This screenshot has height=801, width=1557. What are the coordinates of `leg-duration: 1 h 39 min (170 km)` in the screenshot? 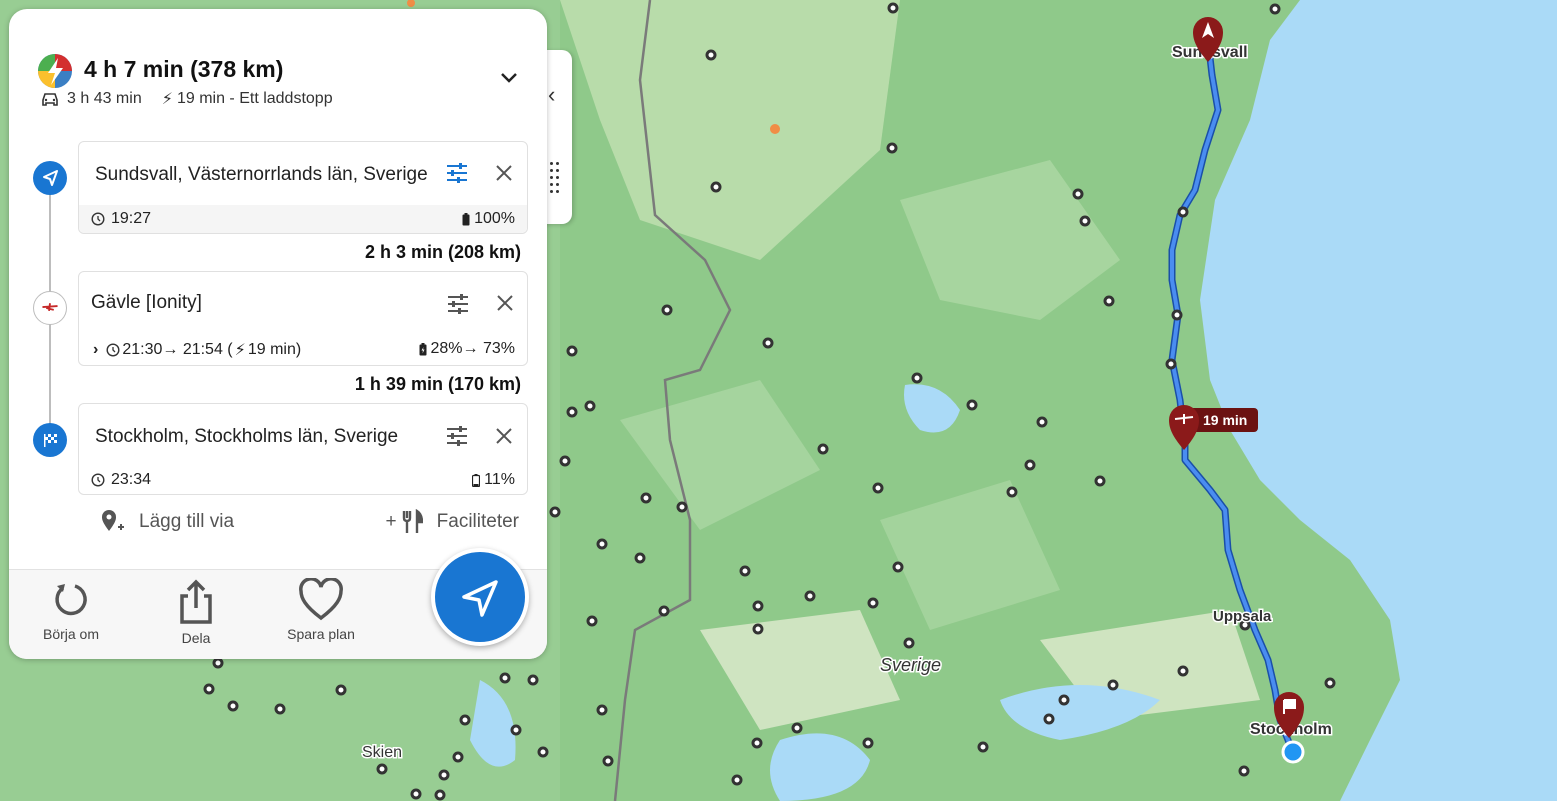 It's located at (437, 384).